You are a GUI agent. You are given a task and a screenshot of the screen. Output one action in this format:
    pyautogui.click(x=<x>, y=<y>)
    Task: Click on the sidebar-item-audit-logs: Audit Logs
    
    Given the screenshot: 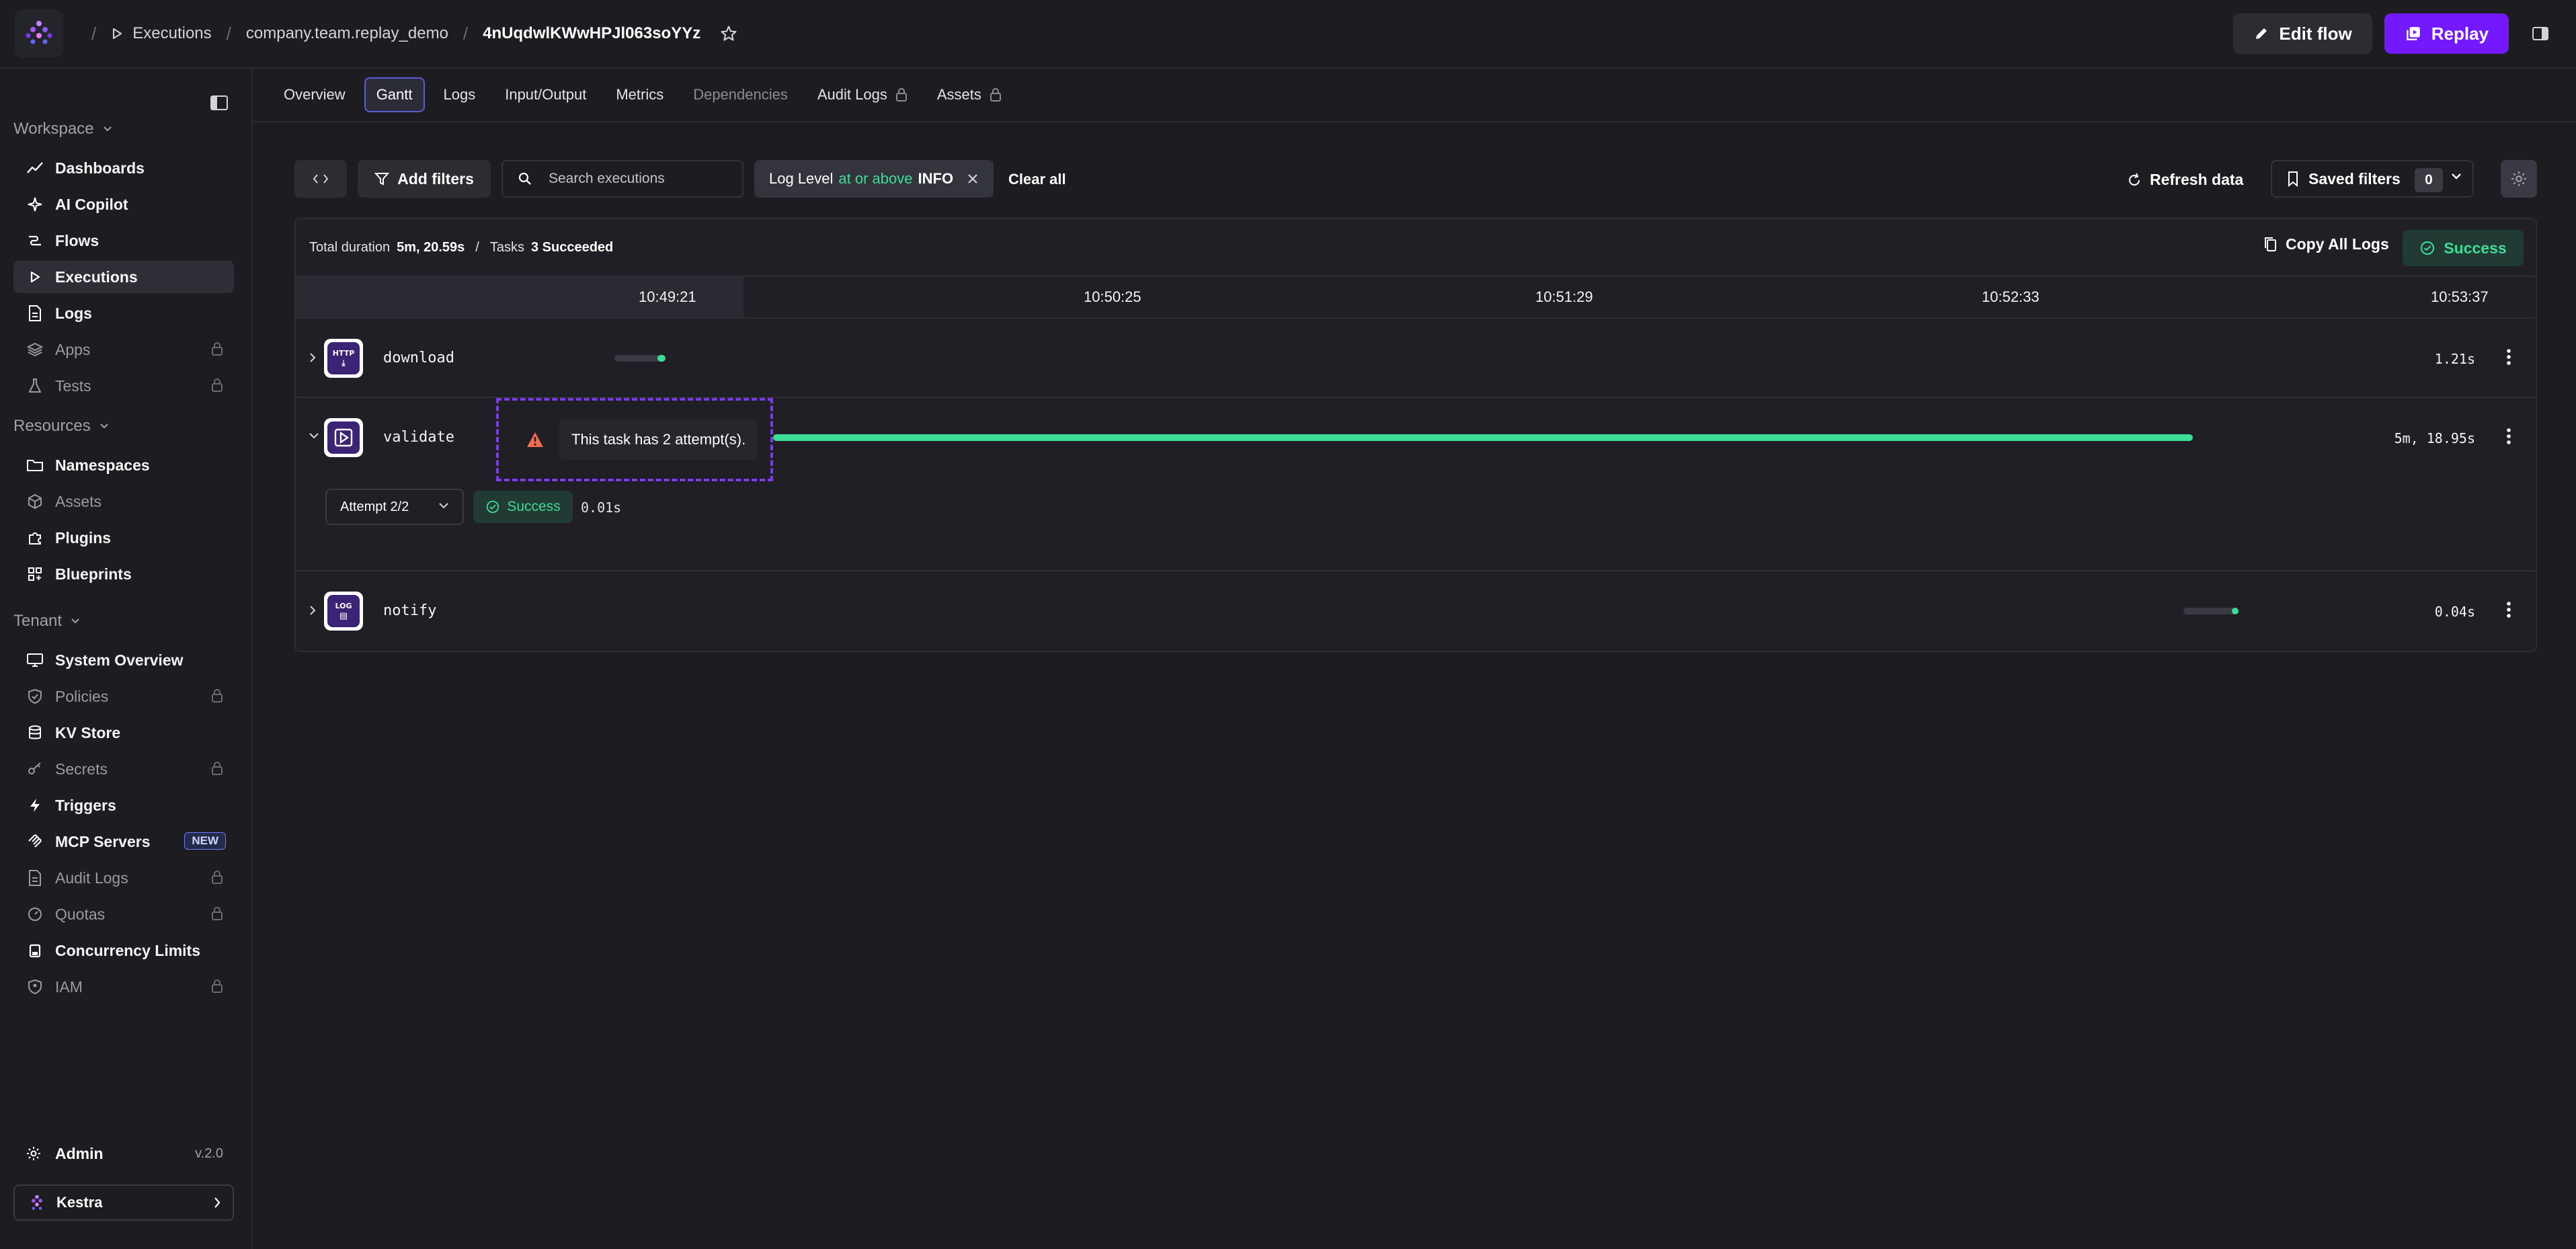 What is the action you would take?
    pyautogui.click(x=123, y=878)
    